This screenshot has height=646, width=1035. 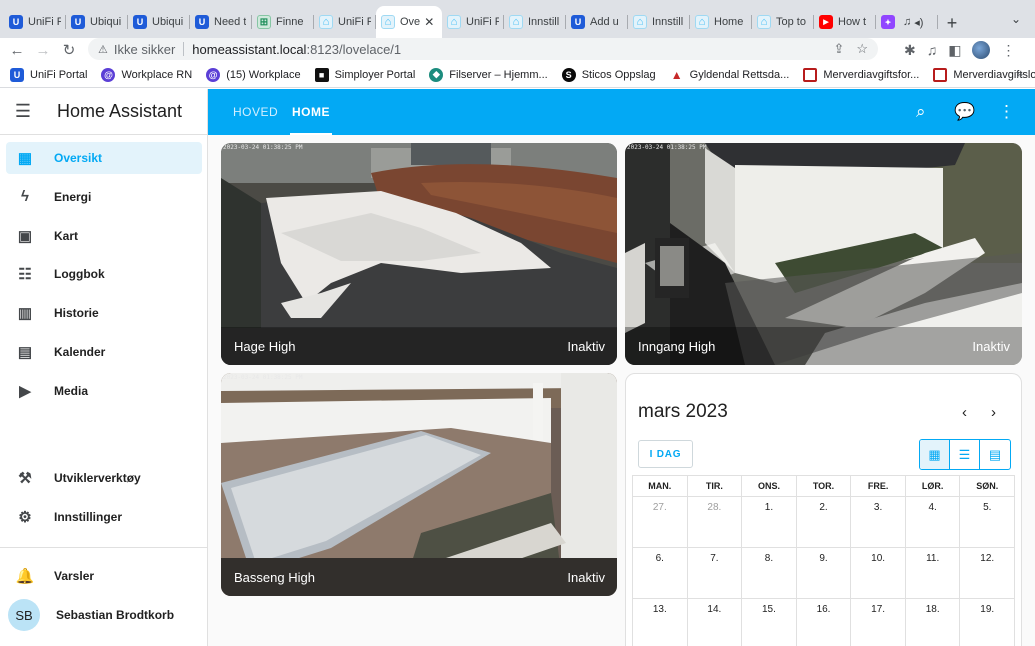 I want to click on calendar-day: 19., so click(x=988, y=622).